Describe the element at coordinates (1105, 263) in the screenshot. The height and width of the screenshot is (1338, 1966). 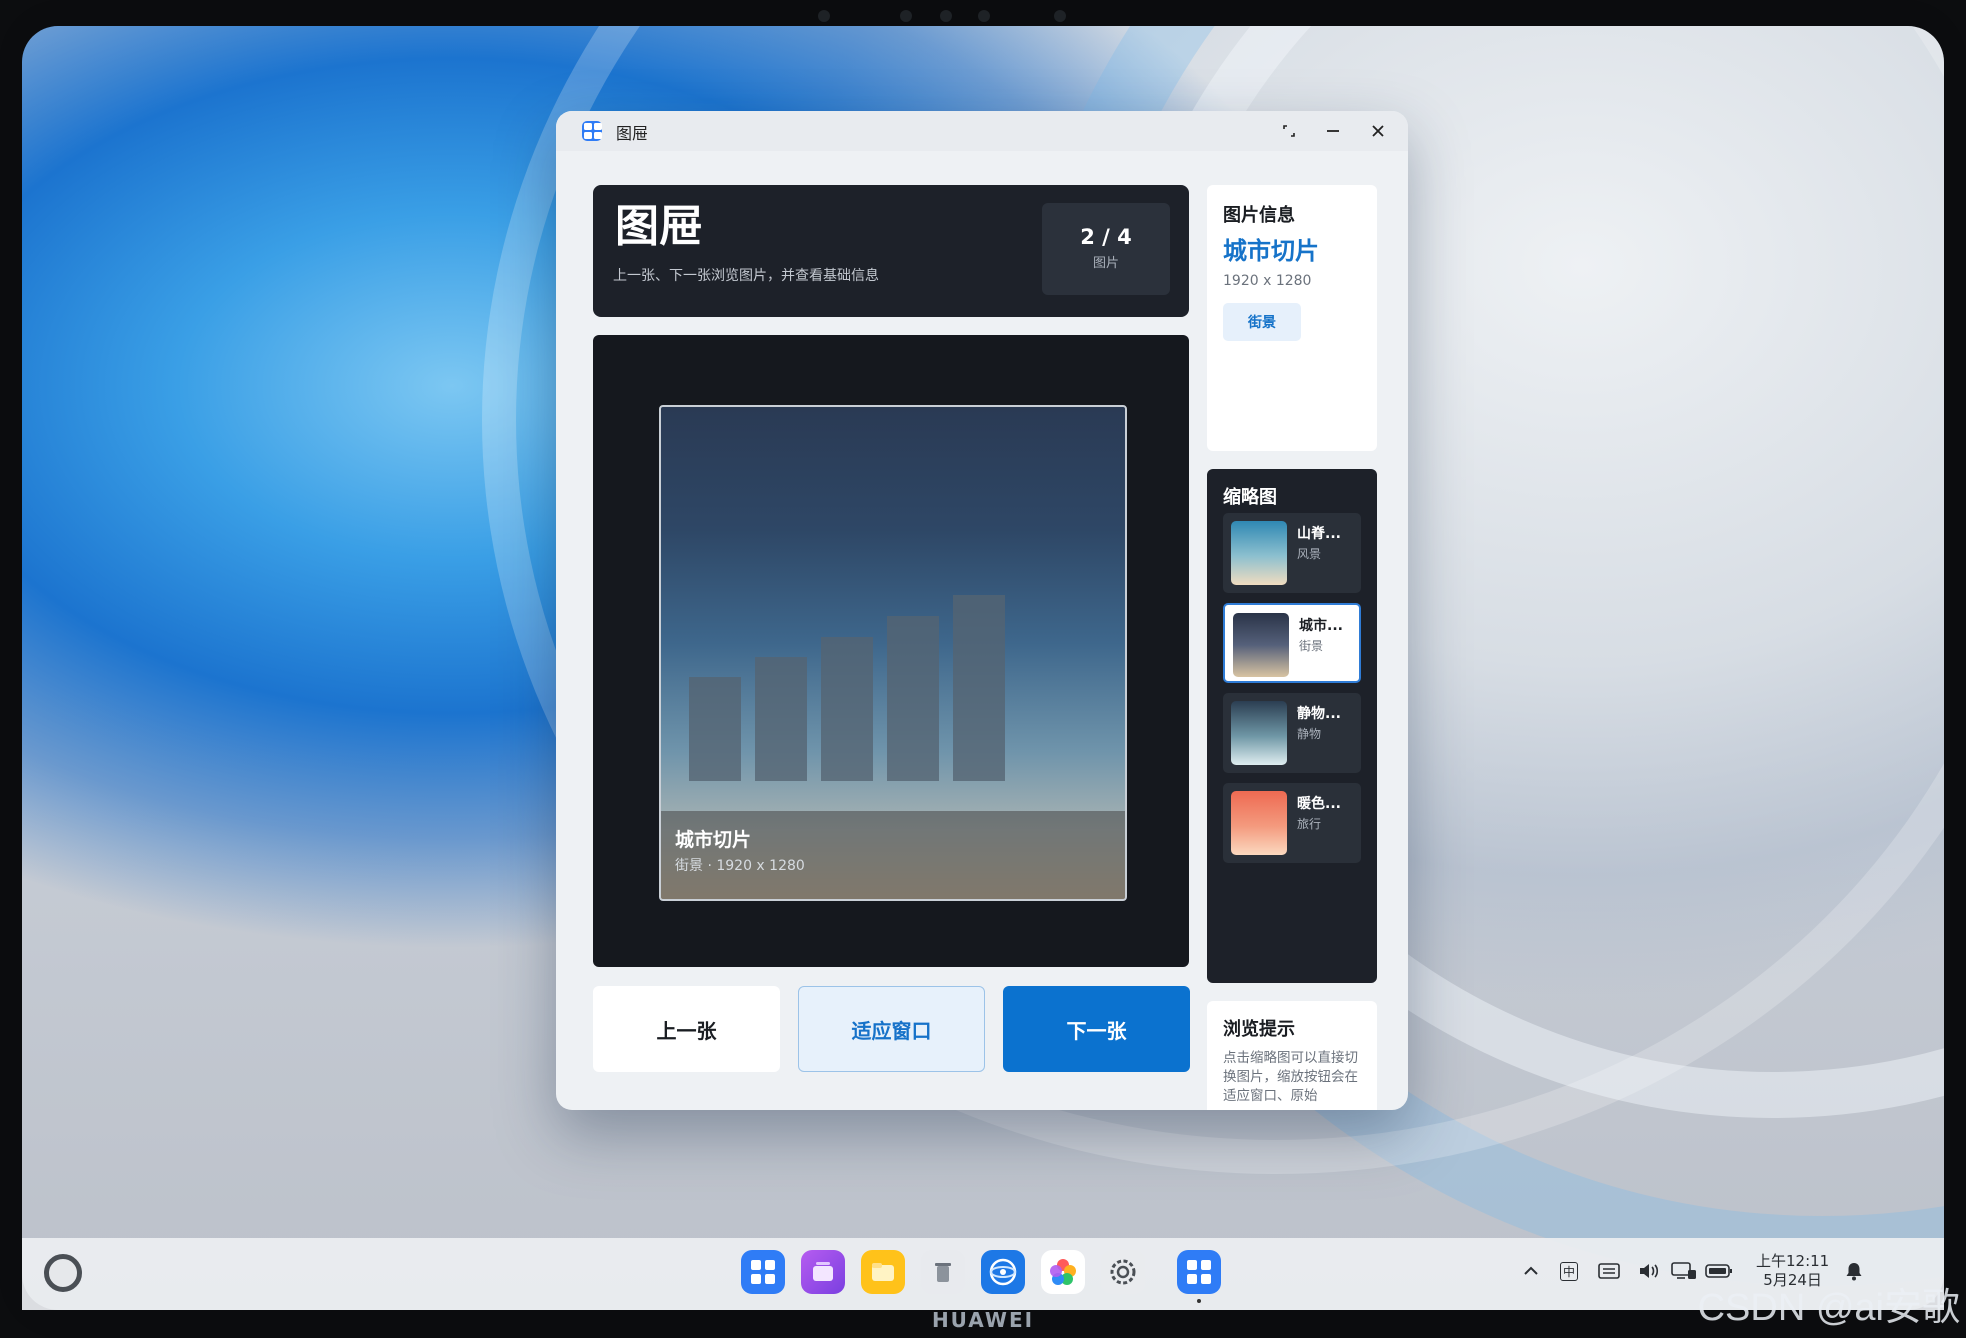
I see `counter-label: 图片` at that location.